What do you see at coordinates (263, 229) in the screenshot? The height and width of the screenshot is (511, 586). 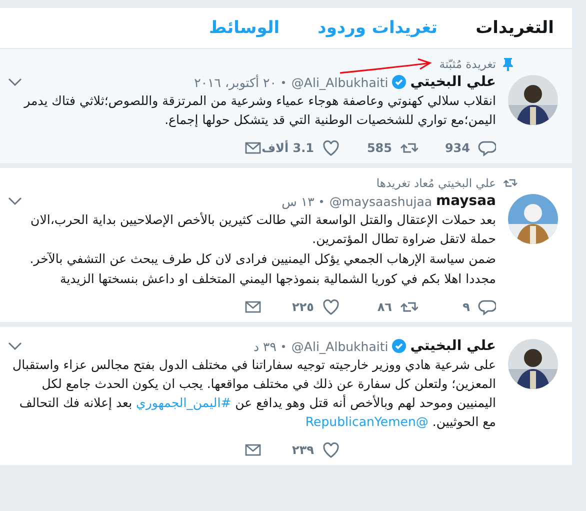 I see `tweet-text: بعد حملات الإعتقال والقتل الواسعة التي طالت كثيرين بالأخص الإصلاحيين بداية الحرب،الان حملة لاتقل ضراوة تطال المؤتمرين.` at bounding box center [263, 229].